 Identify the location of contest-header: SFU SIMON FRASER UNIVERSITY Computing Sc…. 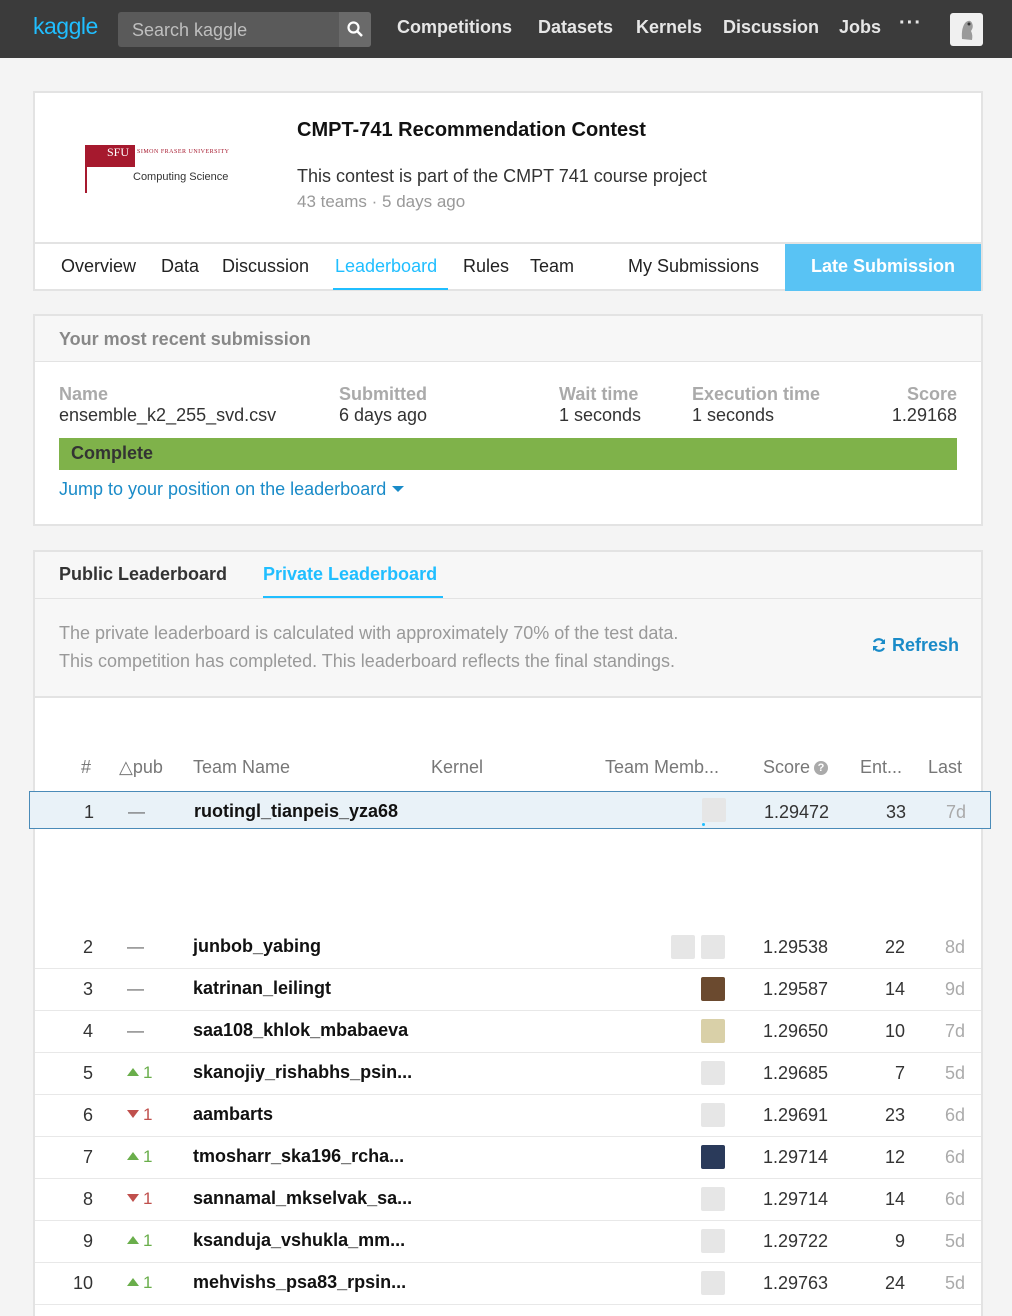
(508, 191).